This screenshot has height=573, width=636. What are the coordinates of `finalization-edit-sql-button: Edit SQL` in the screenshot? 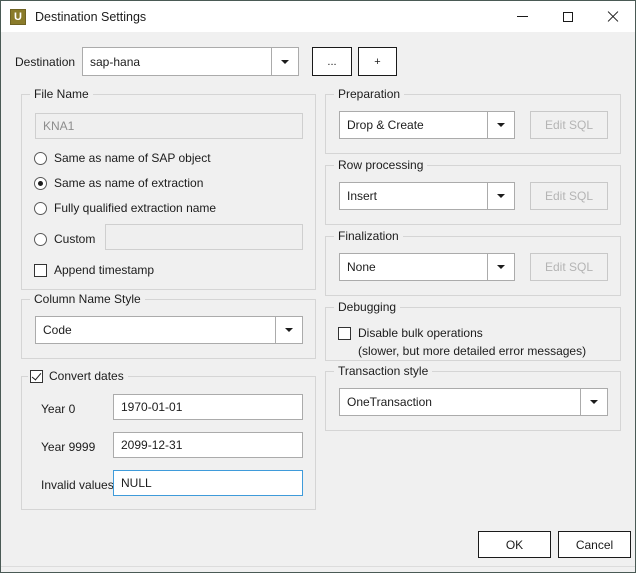 It's located at (569, 267).